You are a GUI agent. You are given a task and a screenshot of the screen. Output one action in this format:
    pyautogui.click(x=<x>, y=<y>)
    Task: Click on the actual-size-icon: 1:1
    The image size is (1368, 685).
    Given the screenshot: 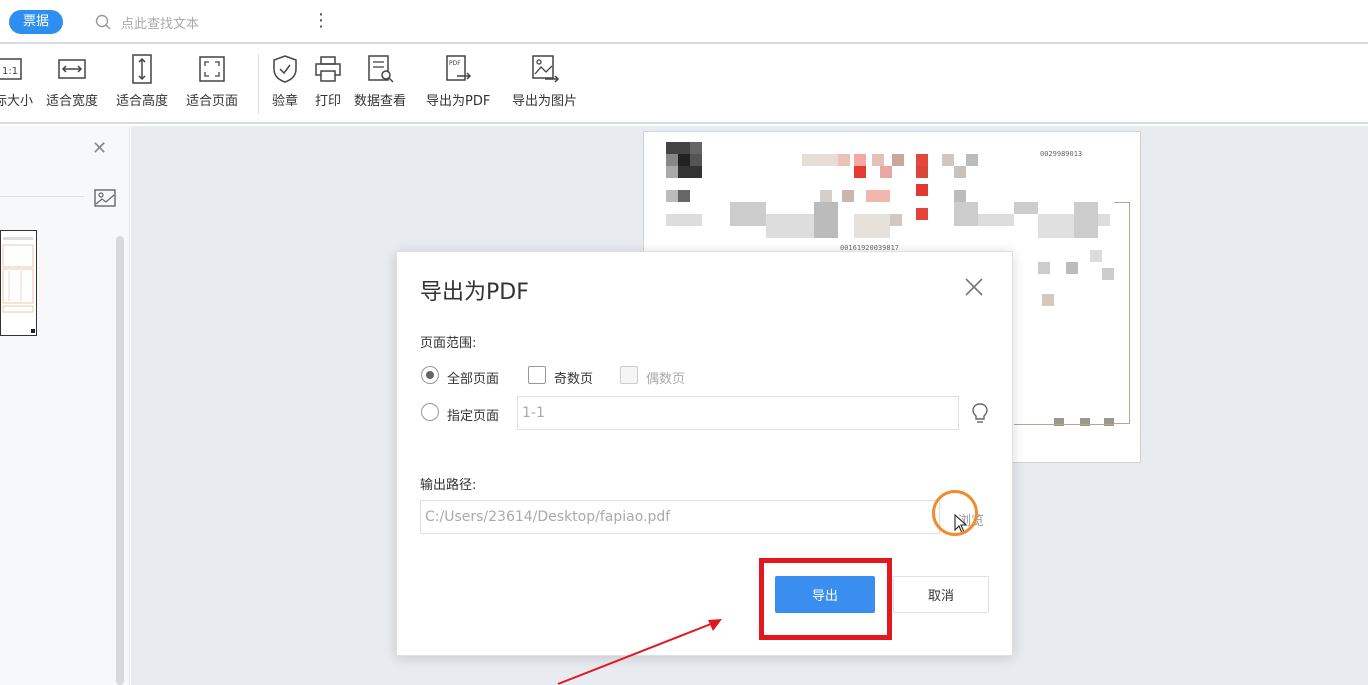 What is the action you would take?
    pyautogui.click(x=11, y=69)
    